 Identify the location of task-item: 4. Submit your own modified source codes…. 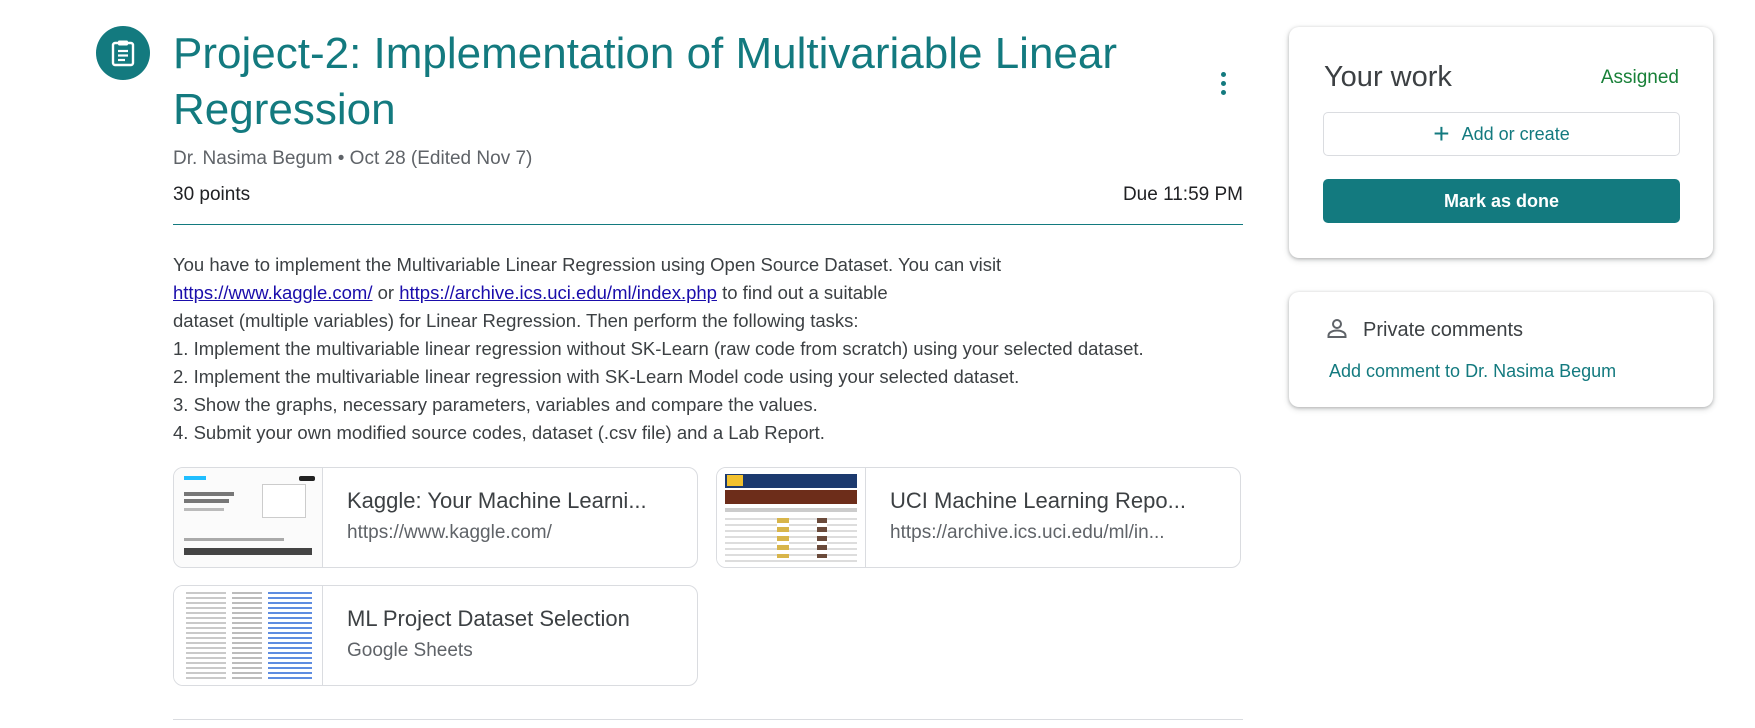
(499, 432).